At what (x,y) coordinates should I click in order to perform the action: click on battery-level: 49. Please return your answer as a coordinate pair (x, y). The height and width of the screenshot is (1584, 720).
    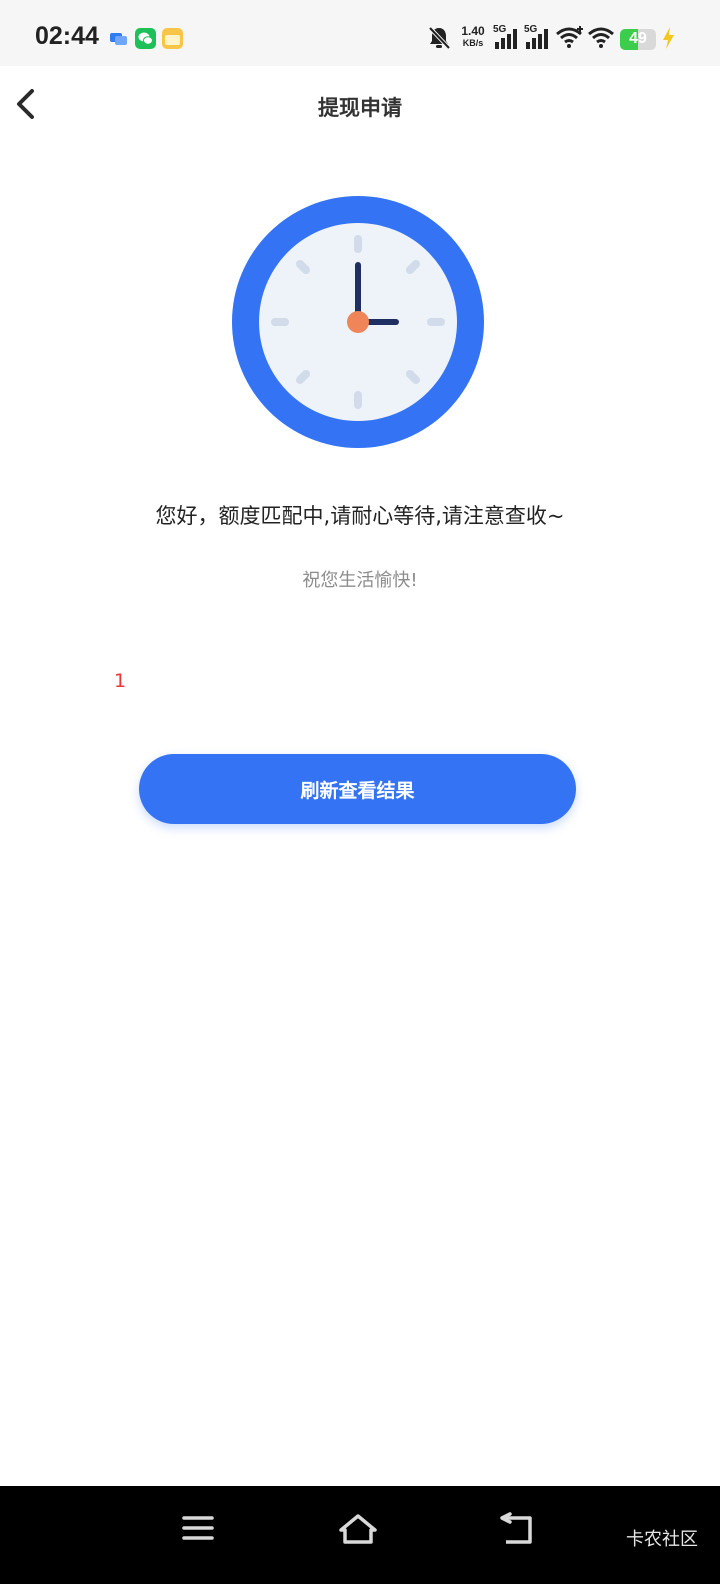
    Looking at the image, I should click on (638, 38).